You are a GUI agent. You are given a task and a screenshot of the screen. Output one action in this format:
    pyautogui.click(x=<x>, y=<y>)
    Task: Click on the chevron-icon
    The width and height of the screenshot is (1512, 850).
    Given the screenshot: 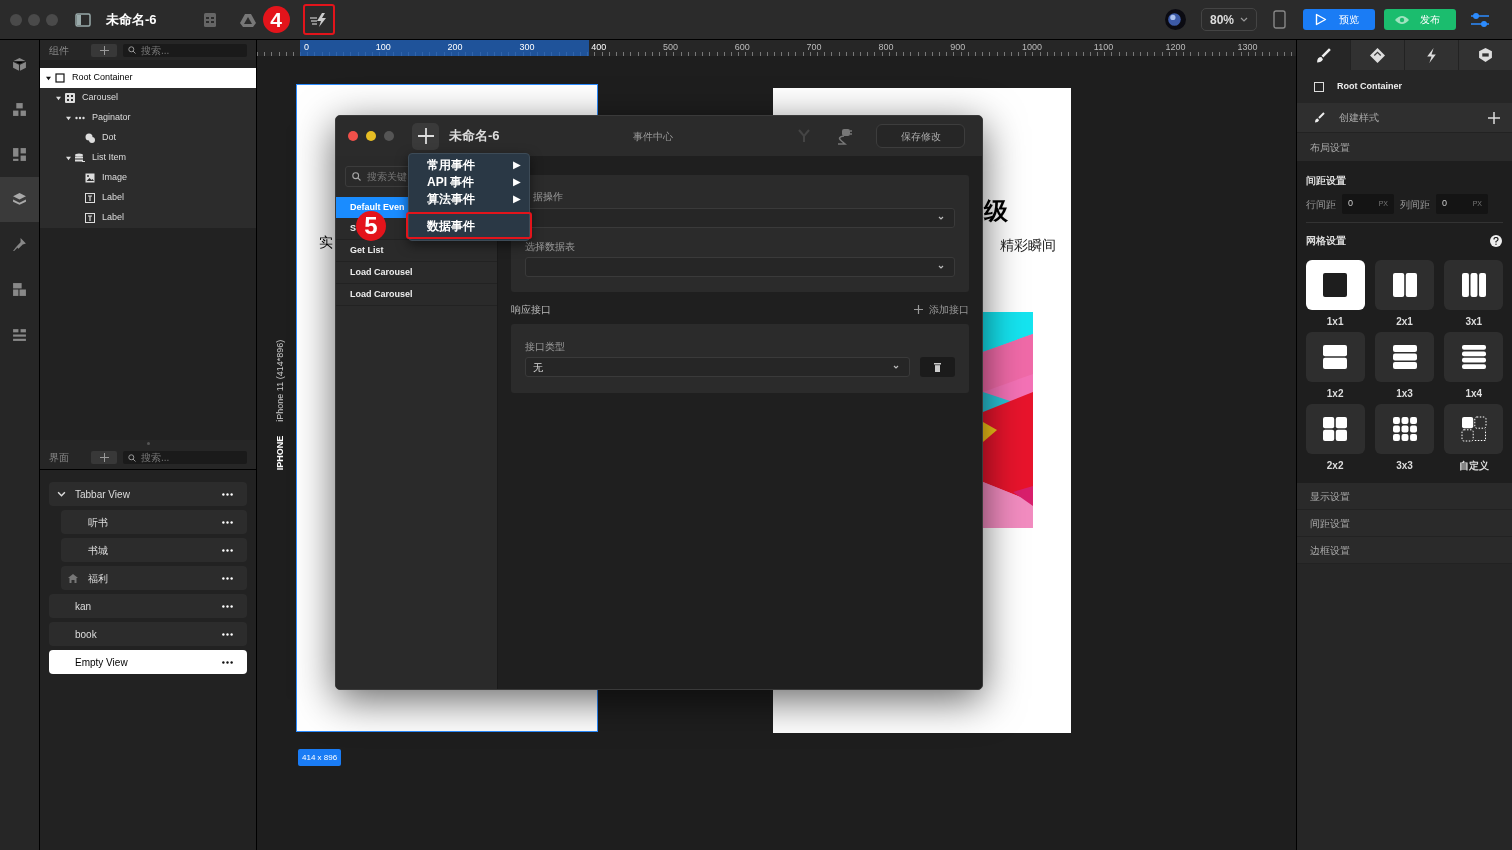 What is the action you would take?
    pyautogui.click(x=61, y=494)
    